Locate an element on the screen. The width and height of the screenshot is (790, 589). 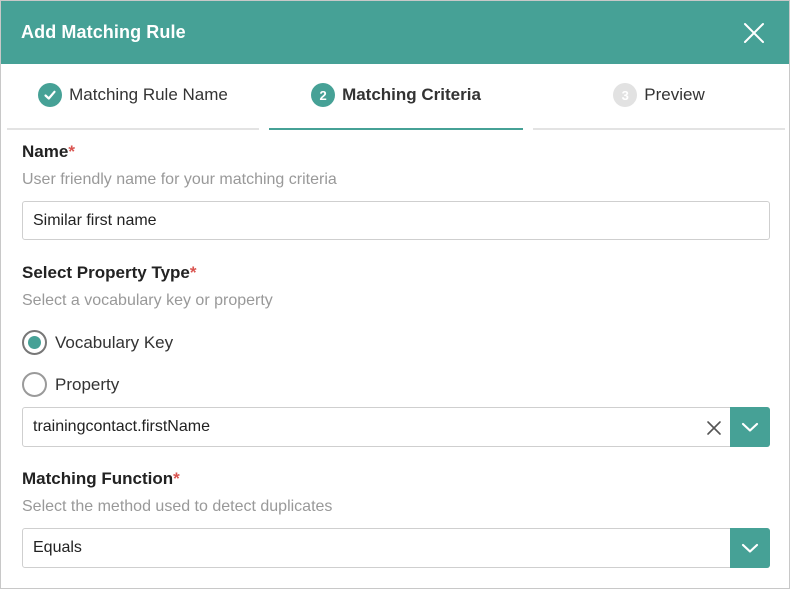
radio-label: Property is located at coordinates (87, 384).